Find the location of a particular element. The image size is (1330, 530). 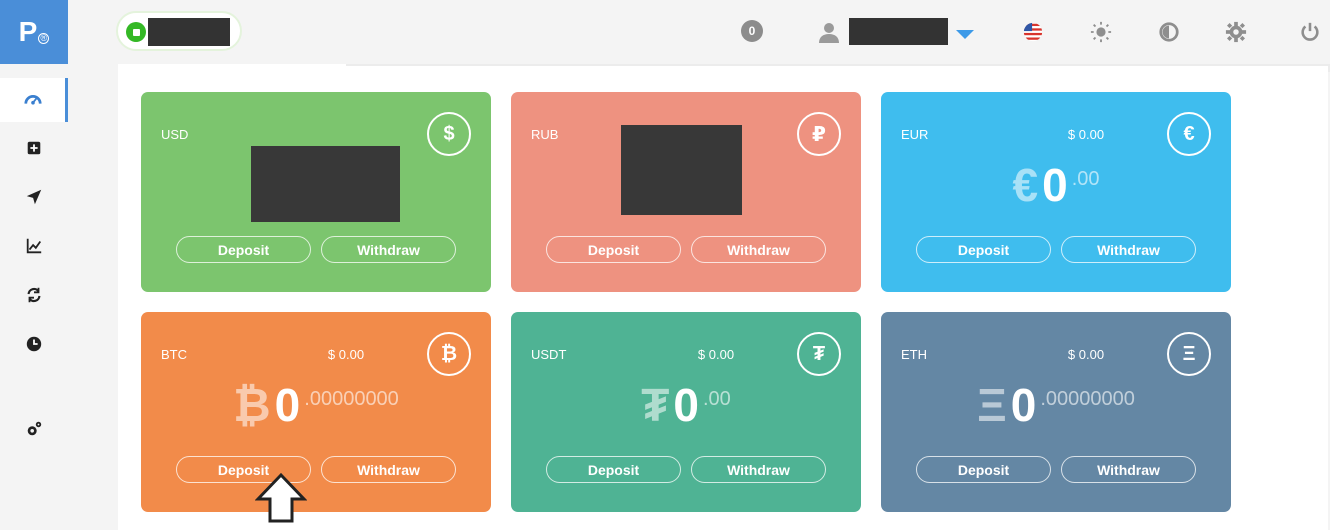

line-chart-icon is located at coordinates (34, 246).